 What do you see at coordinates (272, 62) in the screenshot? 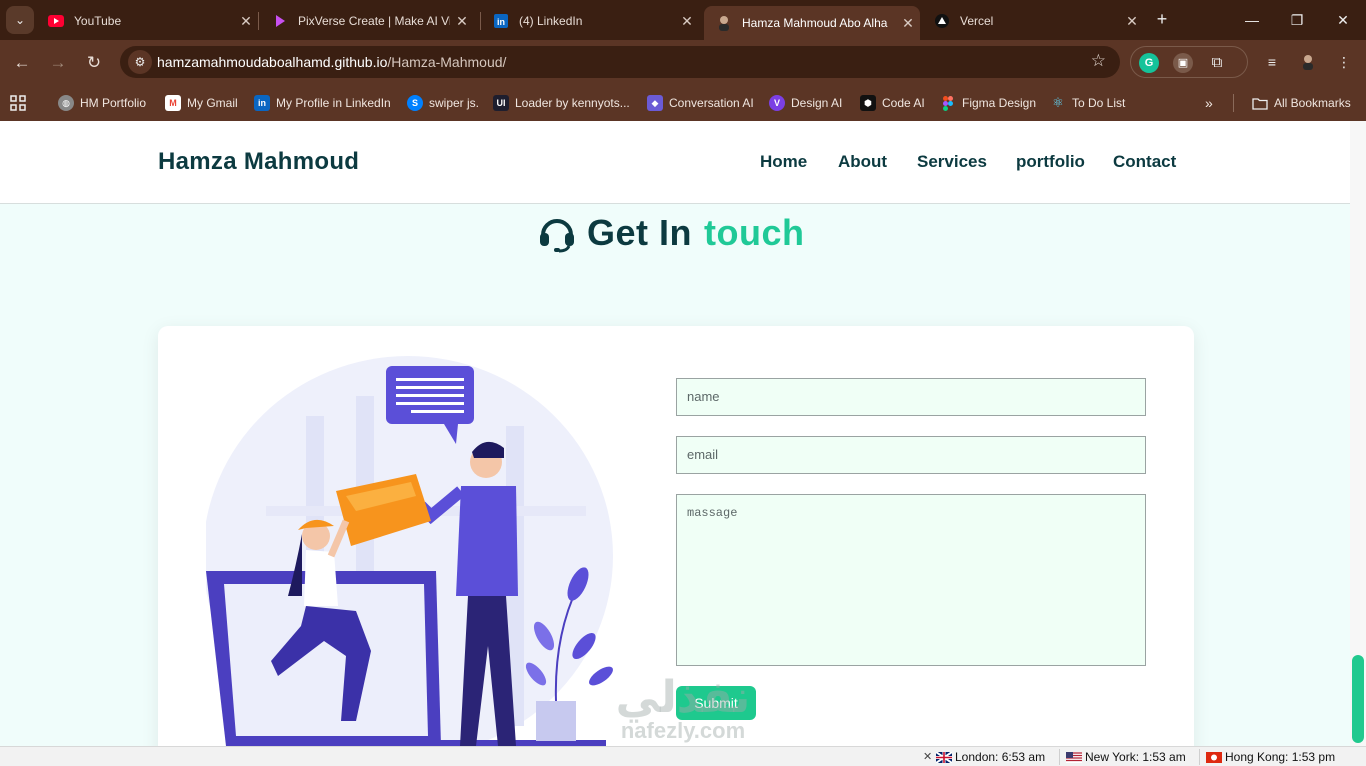
I see `url-host: hamzamahmoudaboalhamd.github.io` at bounding box center [272, 62].